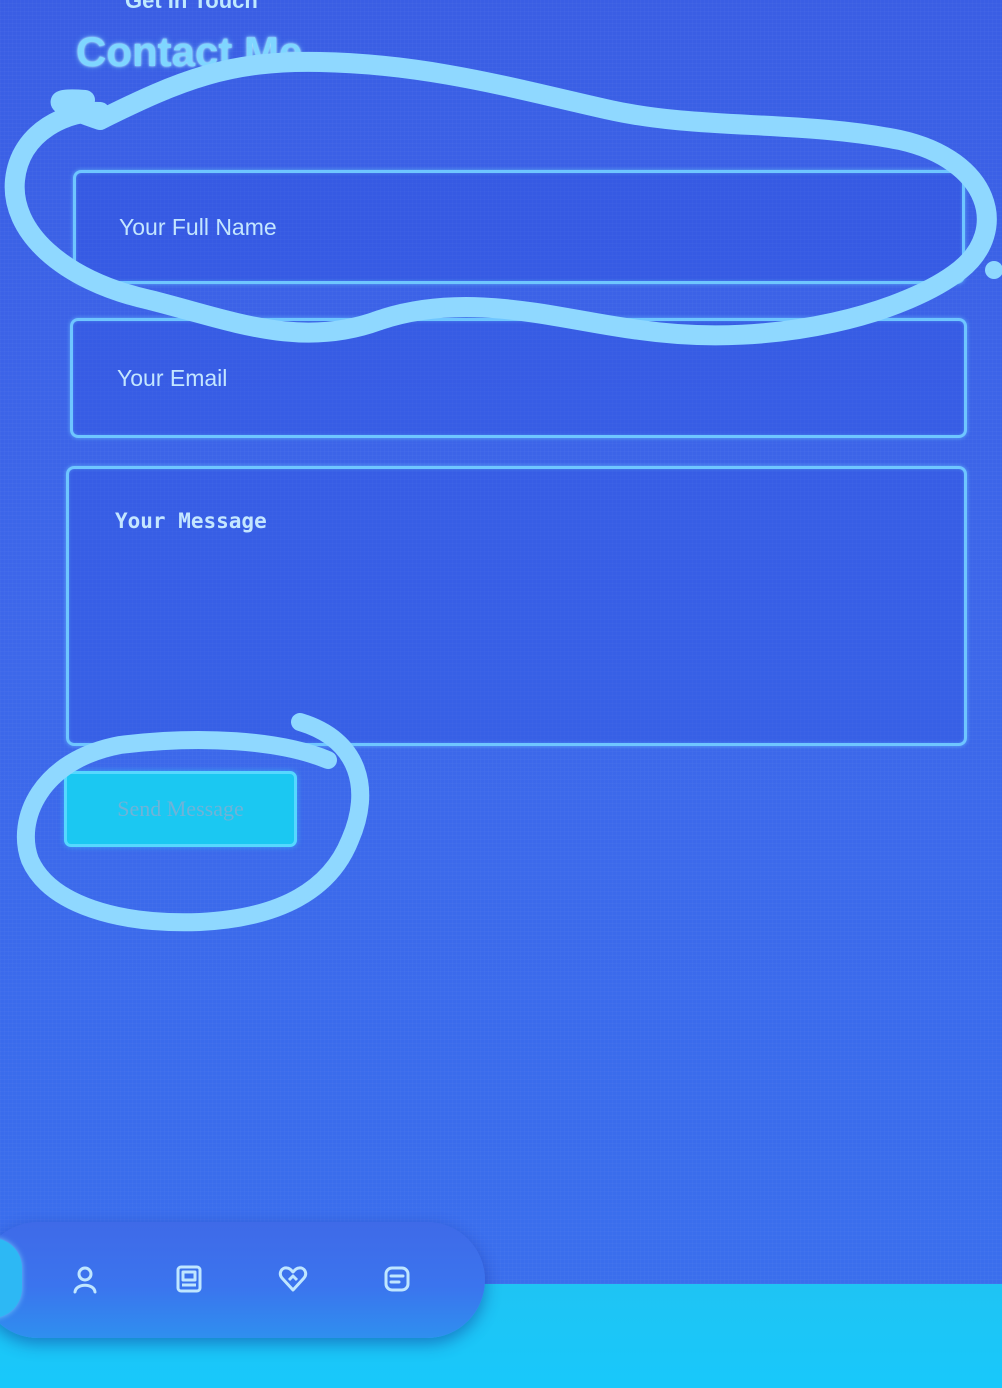 This screenshot has width=1002, height=1388. Describe the element at coordinates (519, 227) in the screenshot. I see `full-name-input` at that location.